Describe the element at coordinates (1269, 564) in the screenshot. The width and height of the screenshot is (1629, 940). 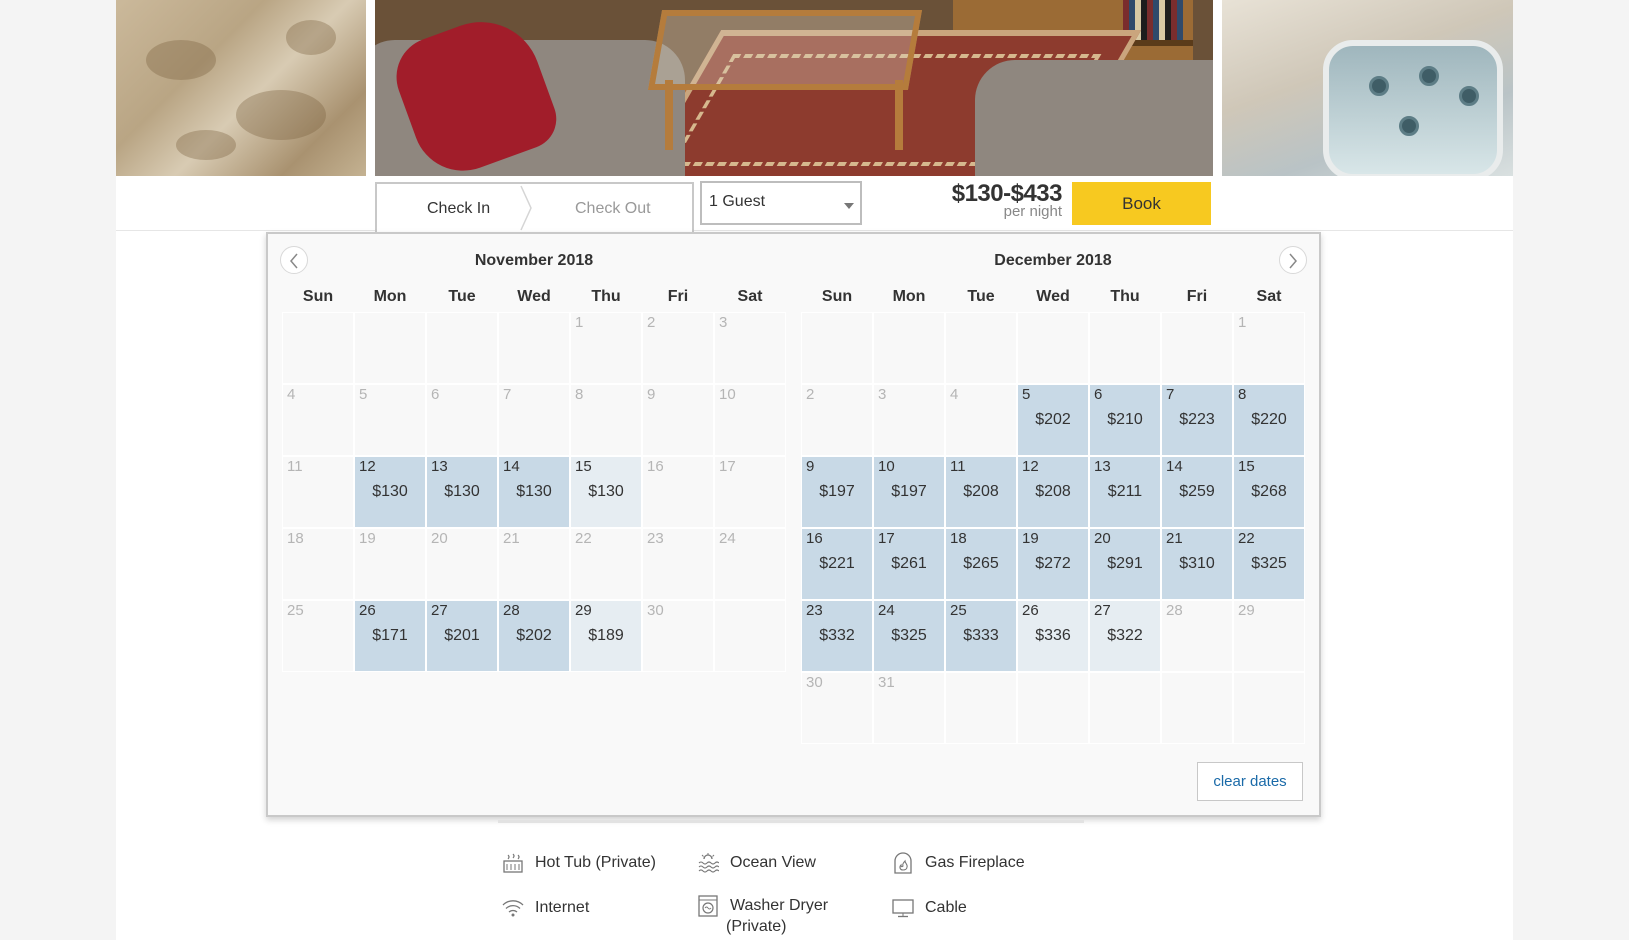
I see `day-cell: 22 $325` at that location.